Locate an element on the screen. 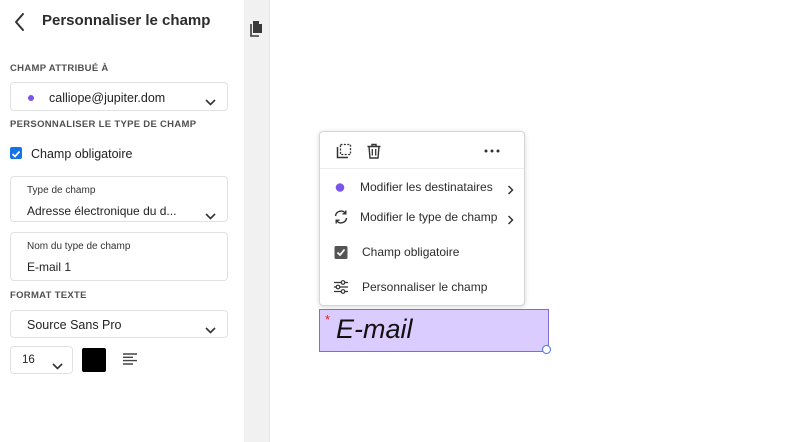  font-select: Source Sans Pro is located at coordinates (119, 324).